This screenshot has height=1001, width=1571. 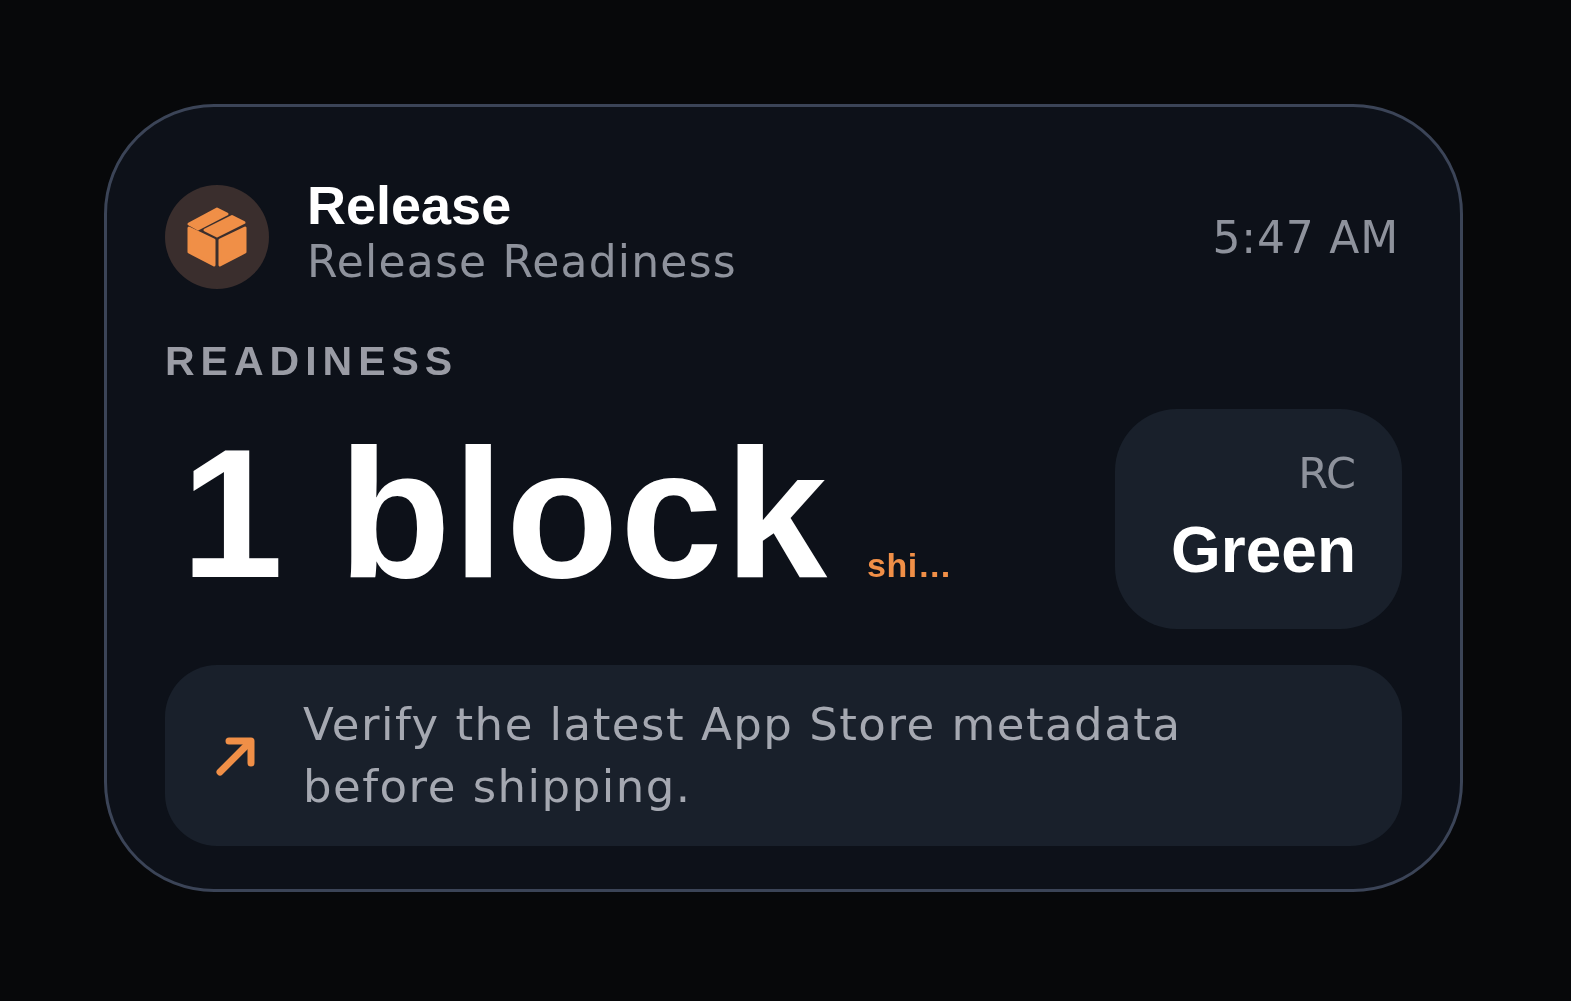 I want to click on notification-subtitle: Release Readiness, so click(x=522, y=262).